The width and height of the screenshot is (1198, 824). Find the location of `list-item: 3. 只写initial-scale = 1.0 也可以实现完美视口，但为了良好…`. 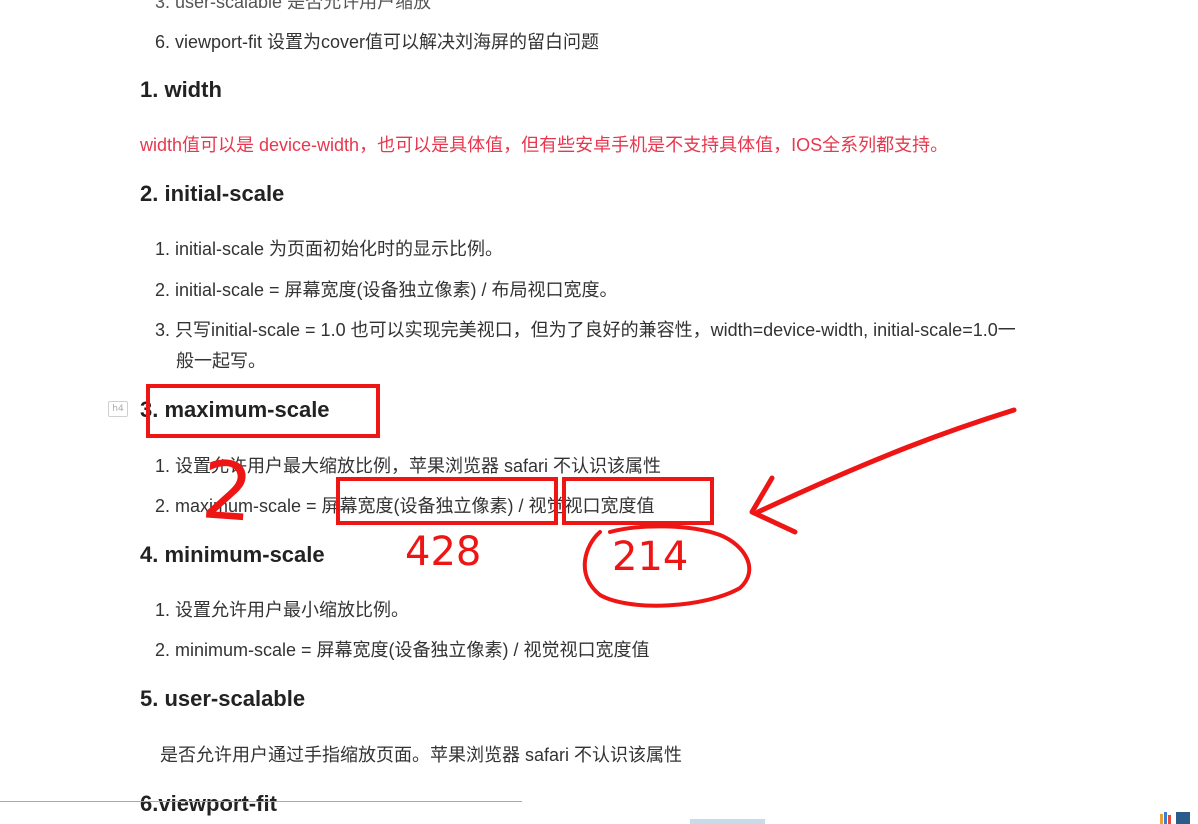

list-item: 3. 只写initial-scale = 1.0 也可以实现完美视口，但为了良好… is located at coordinates (585, 330).